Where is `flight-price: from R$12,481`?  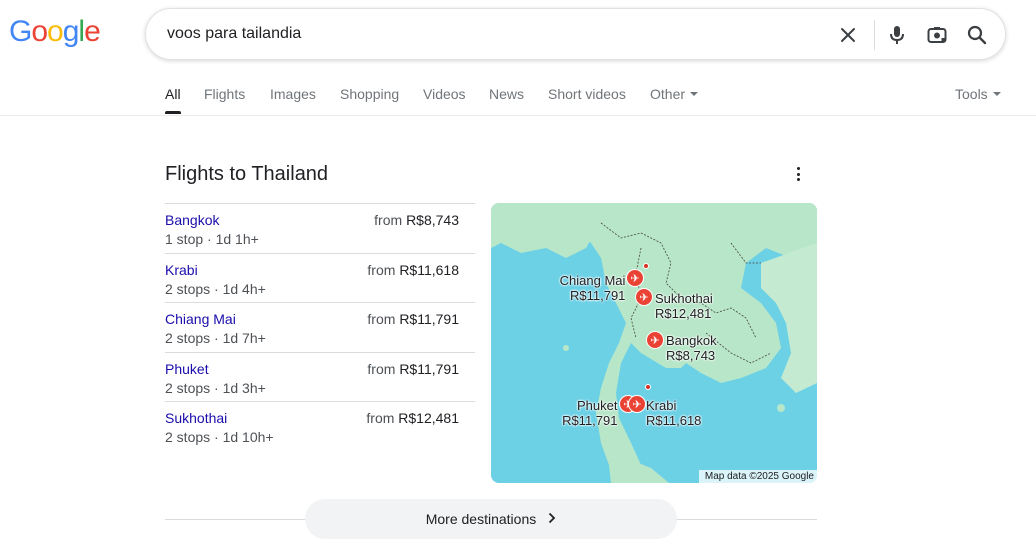 flight-price: from R$12,481 is located at coordinates (412, 418).